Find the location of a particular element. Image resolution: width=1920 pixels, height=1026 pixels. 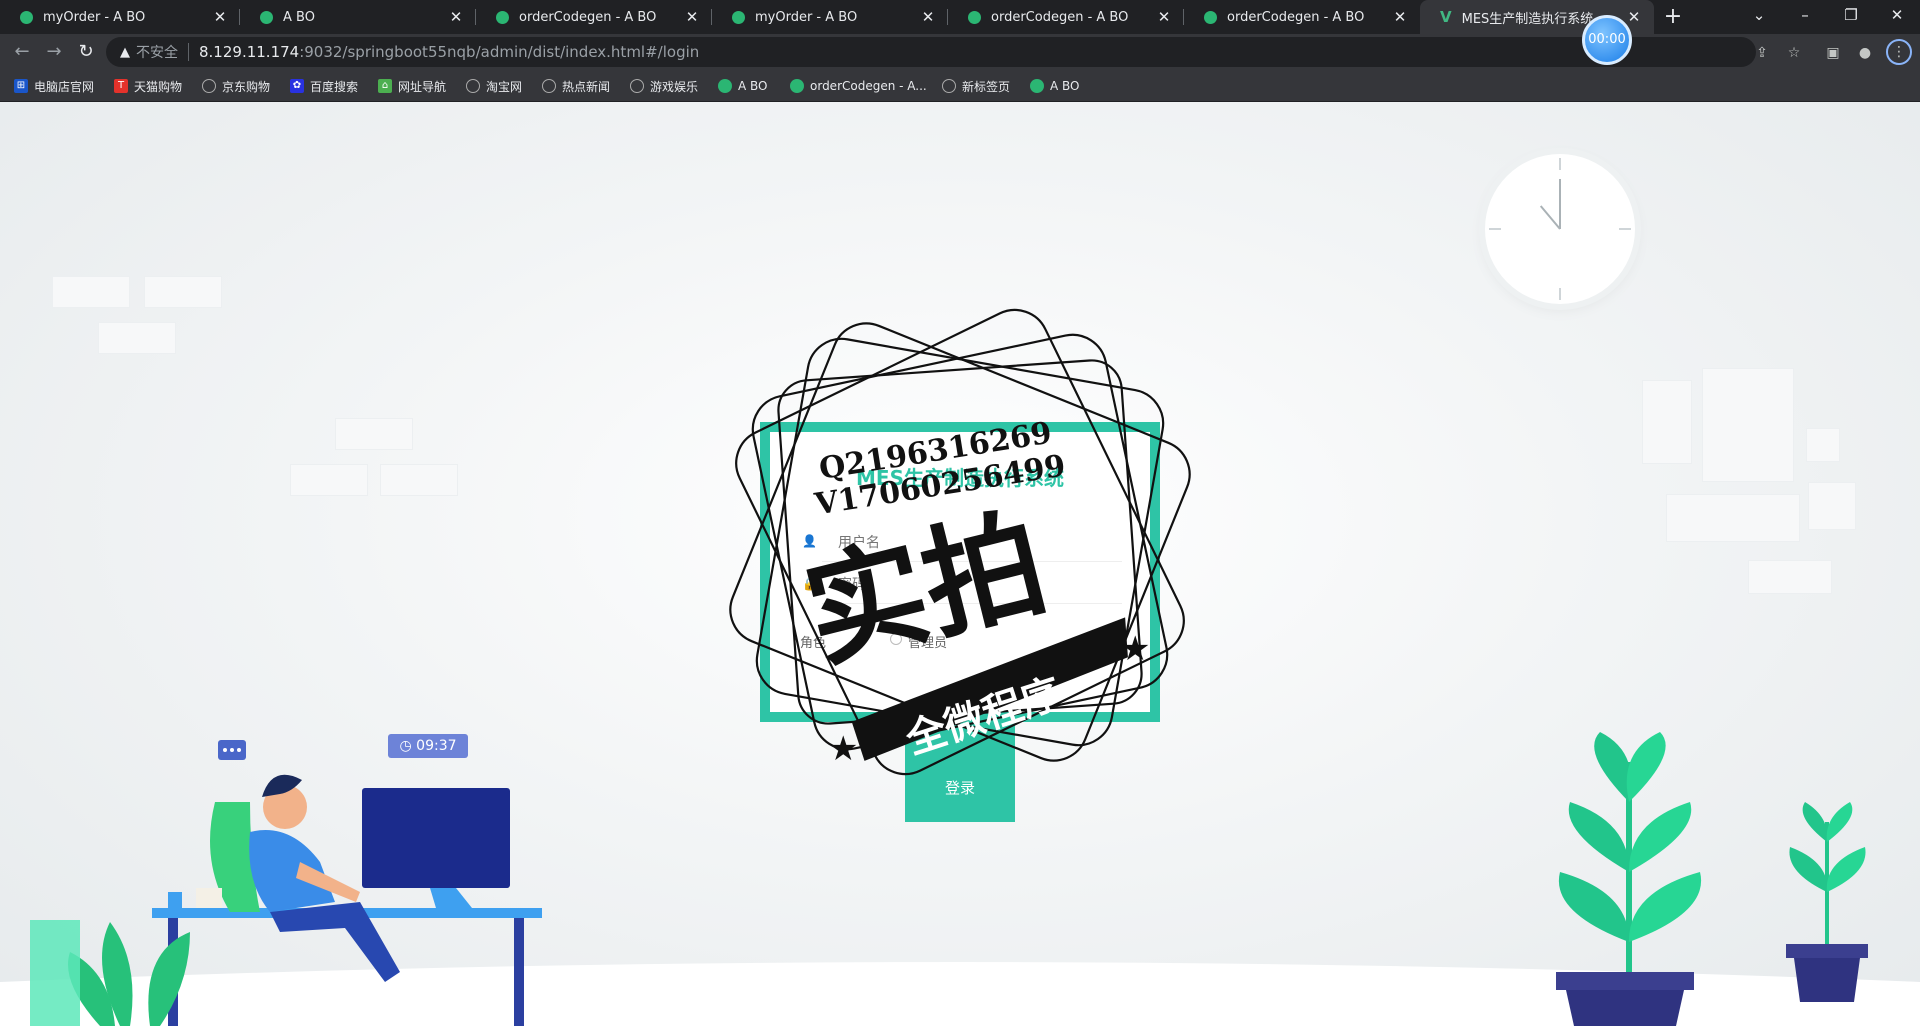

password-input is located at coordinates (972, 584).